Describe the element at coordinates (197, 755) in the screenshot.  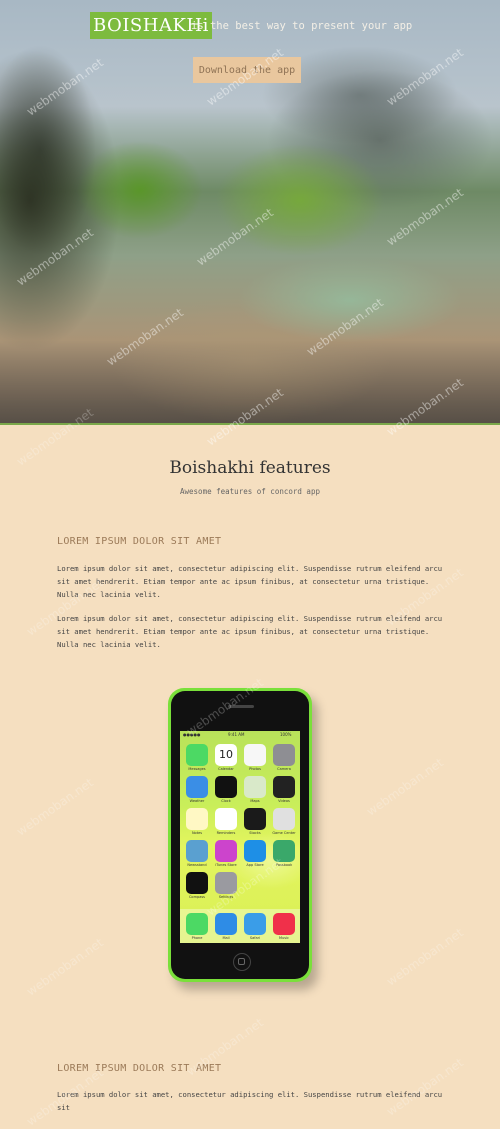
I see `messages-icon` at that location.